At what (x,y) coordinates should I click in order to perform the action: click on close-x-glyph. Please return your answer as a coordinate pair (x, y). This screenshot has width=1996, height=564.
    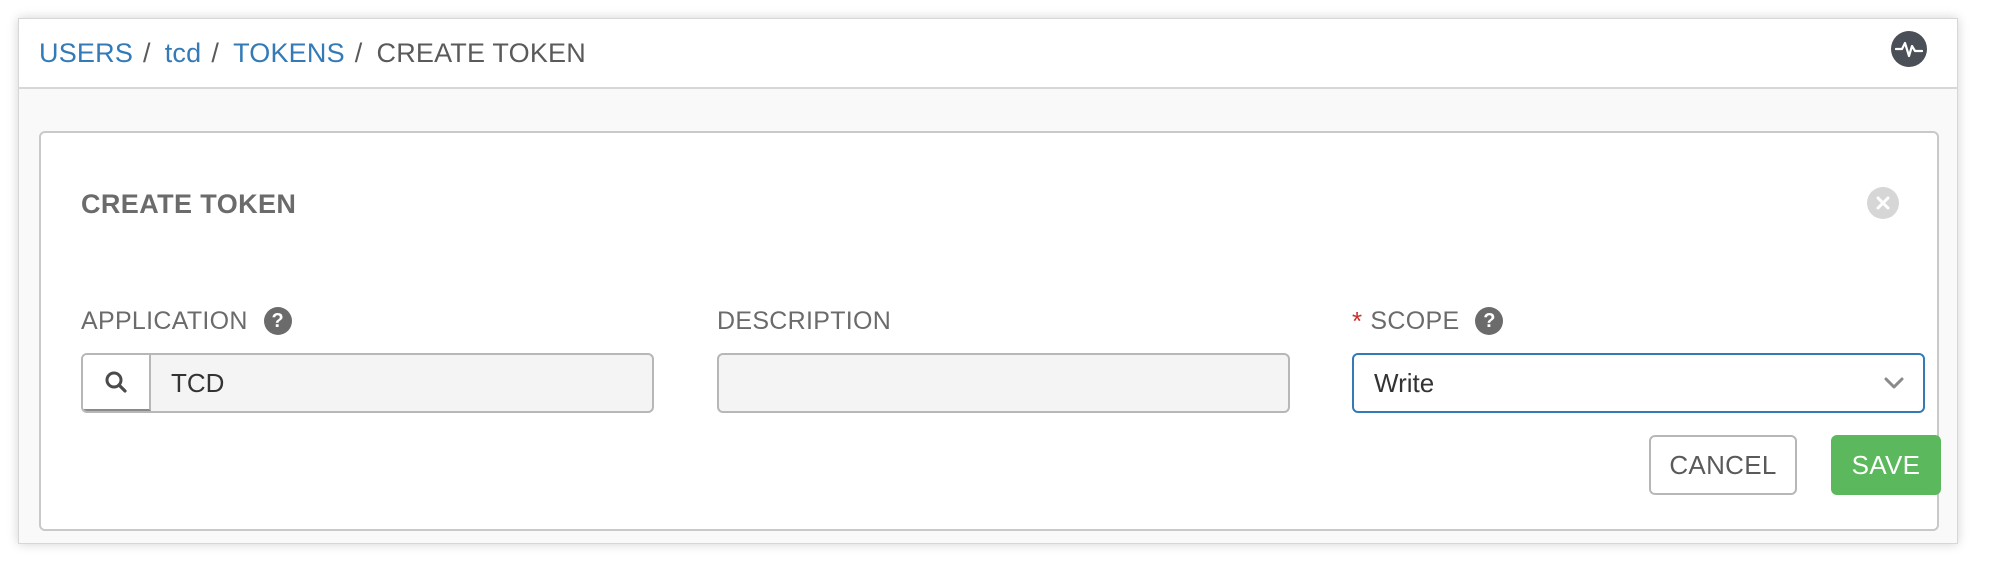
    Looking at the image, I should click on (1883, 203).